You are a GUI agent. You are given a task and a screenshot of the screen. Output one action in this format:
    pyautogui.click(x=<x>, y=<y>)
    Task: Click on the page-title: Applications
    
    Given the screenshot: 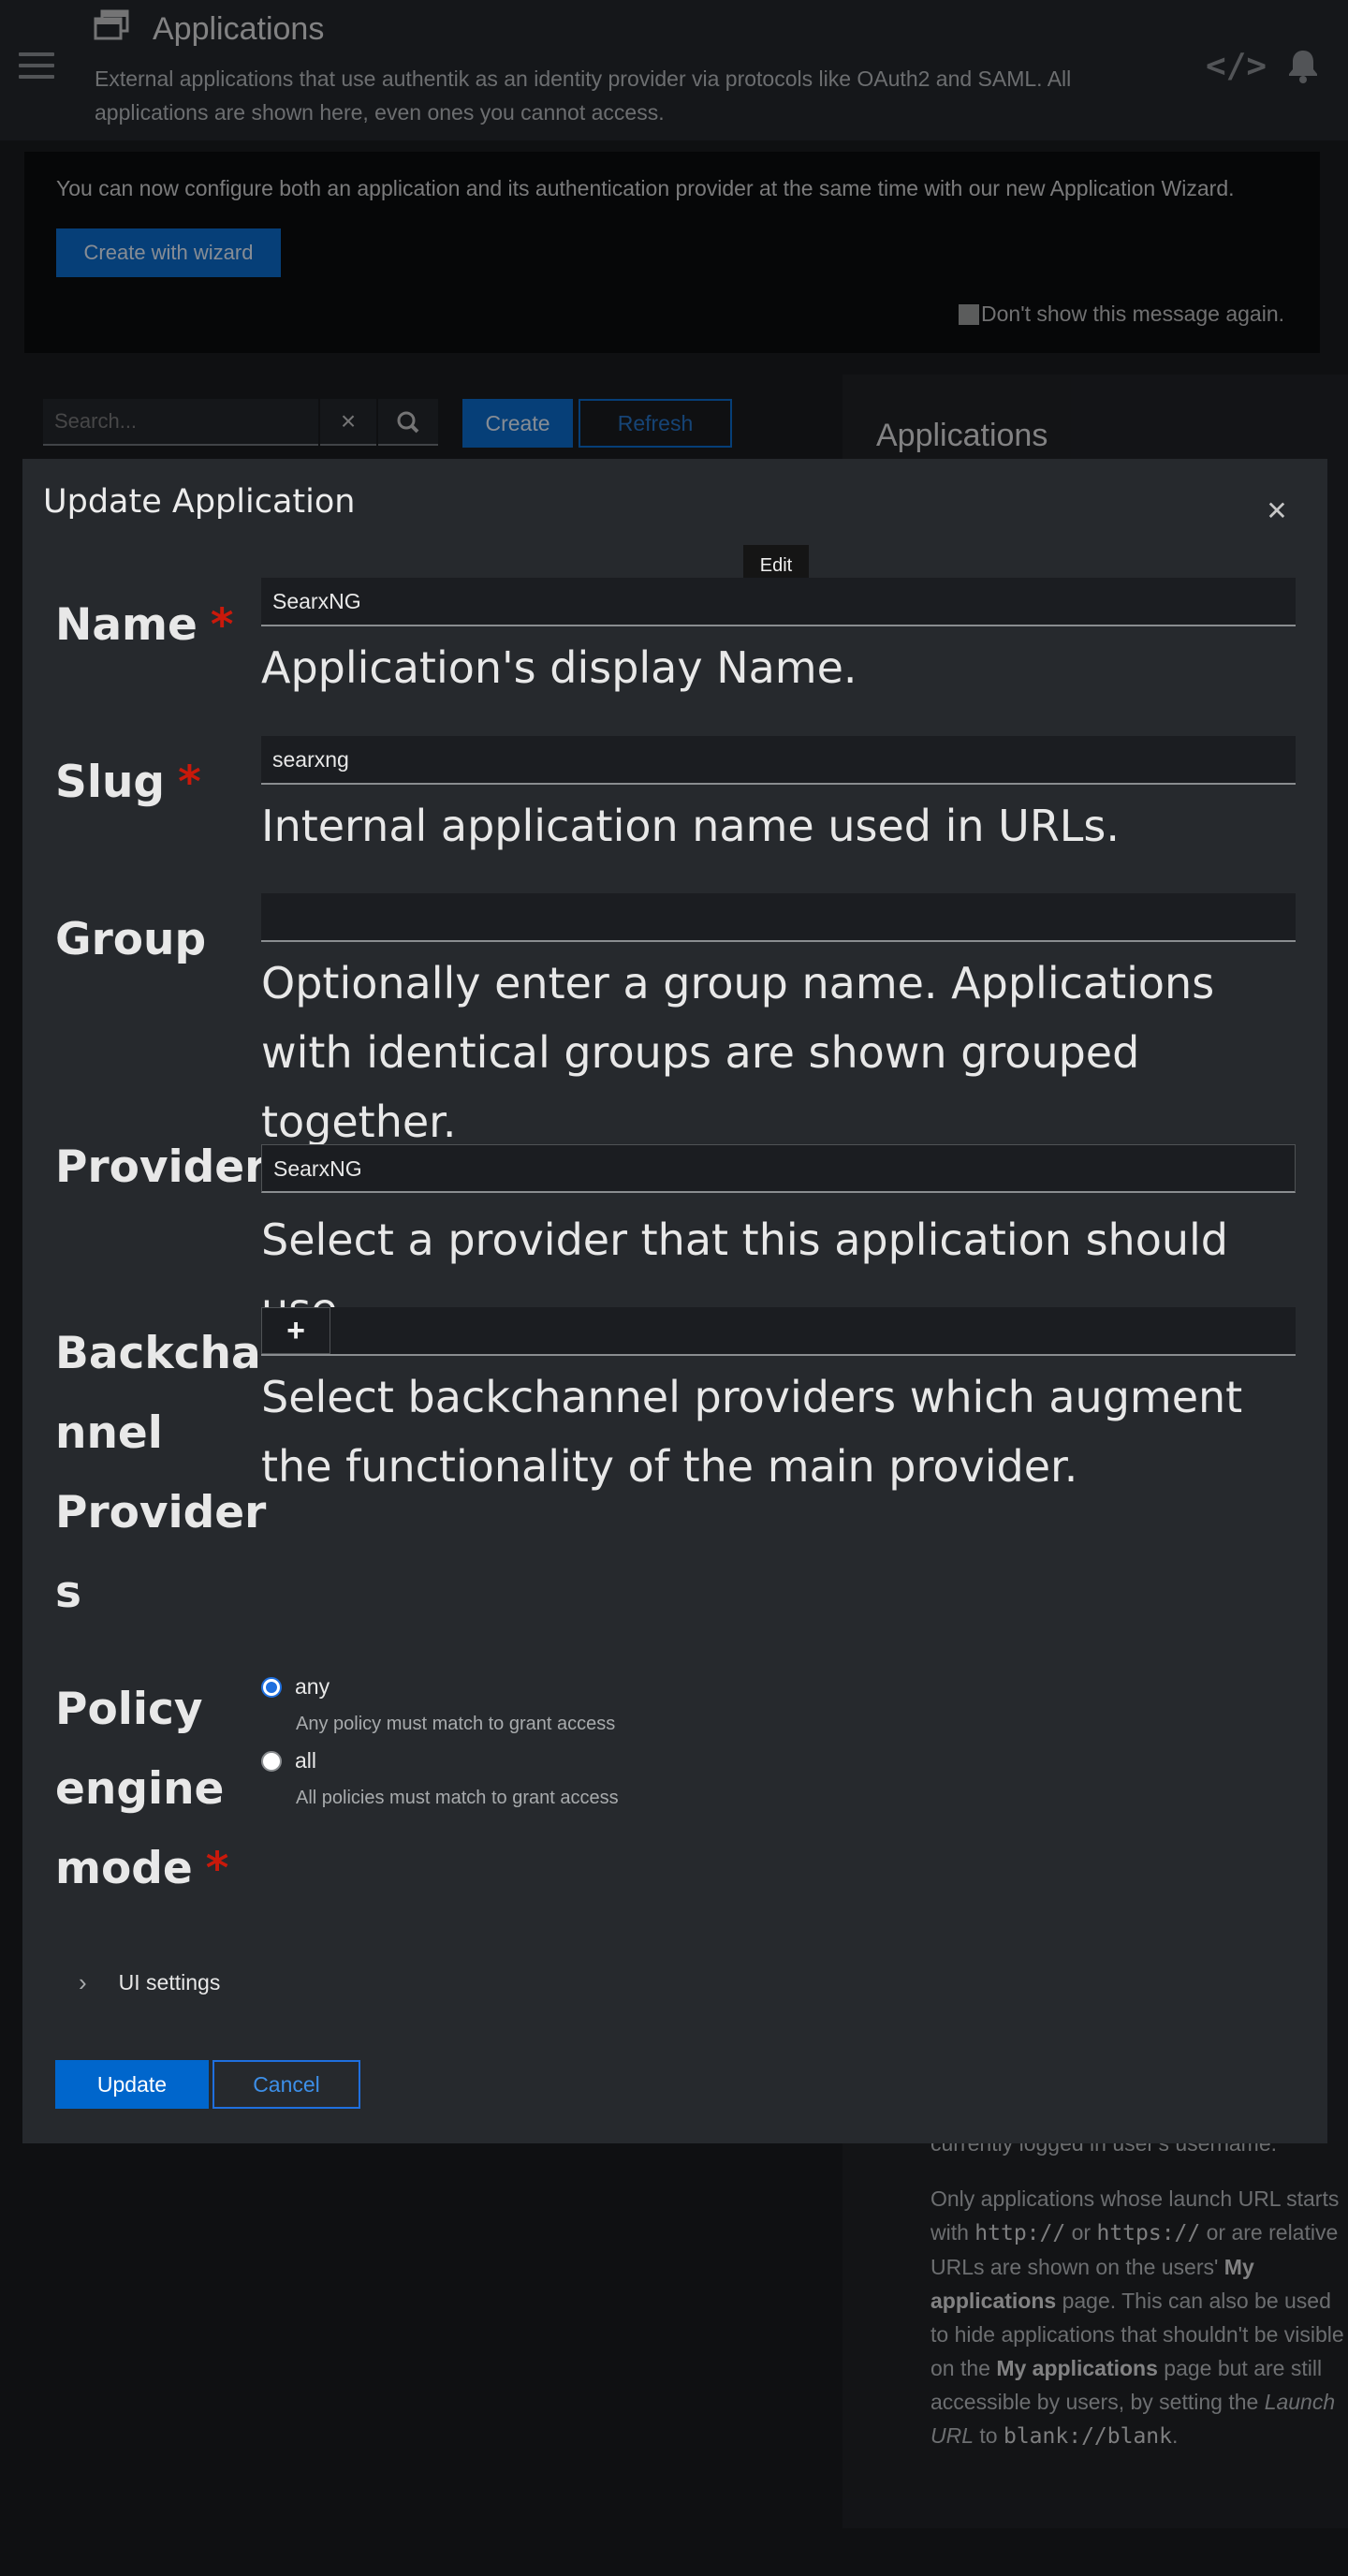 What is the action you would take?
    pyautogui.click(x=239, y=29)
    